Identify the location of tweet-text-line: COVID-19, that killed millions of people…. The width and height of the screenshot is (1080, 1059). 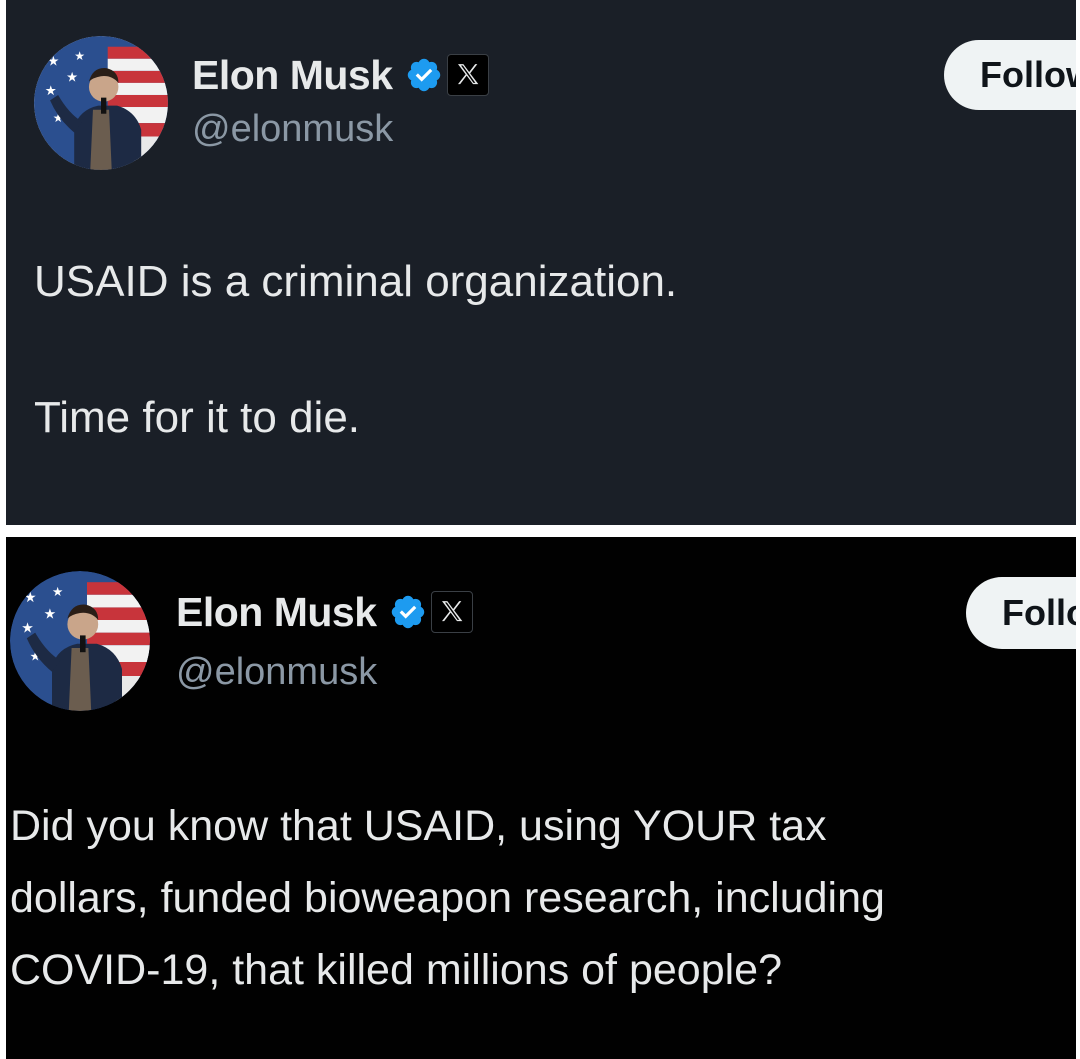
(396, 970).